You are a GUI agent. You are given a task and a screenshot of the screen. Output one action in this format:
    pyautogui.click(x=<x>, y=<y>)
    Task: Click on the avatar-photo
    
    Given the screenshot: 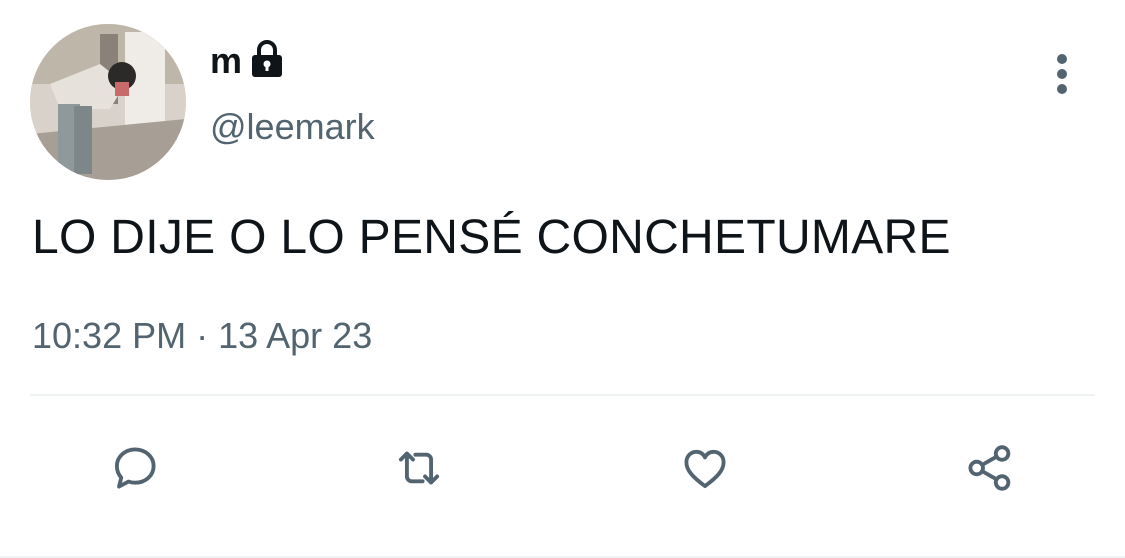 What is the action you would take?
    pyautogui.click(x=108, y=102)
    